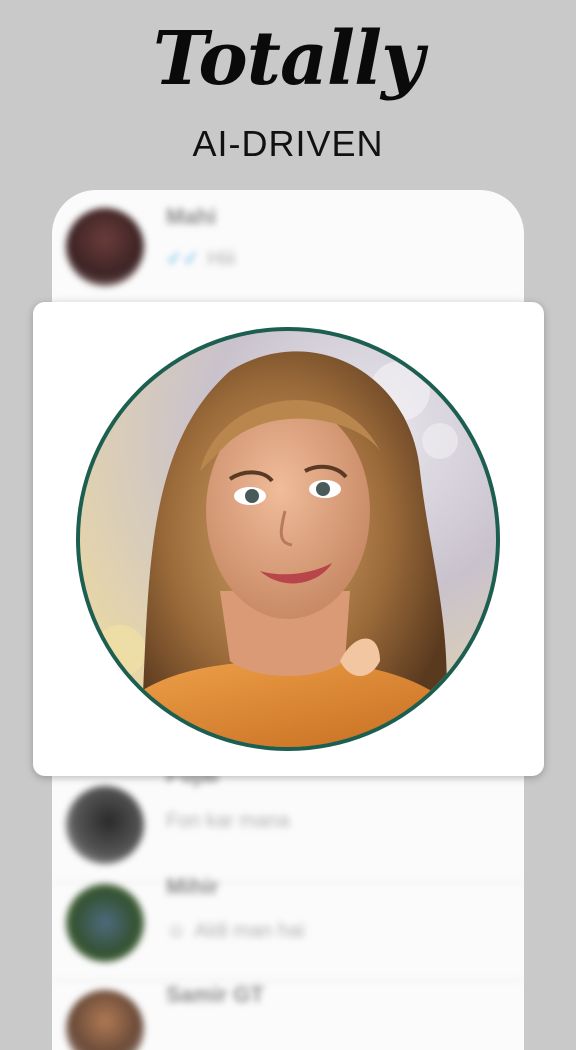 The width and height of the screenshot is (576, 1050). I want to click on chat-preview: ✓✓ Hiii, so click(200, 258).